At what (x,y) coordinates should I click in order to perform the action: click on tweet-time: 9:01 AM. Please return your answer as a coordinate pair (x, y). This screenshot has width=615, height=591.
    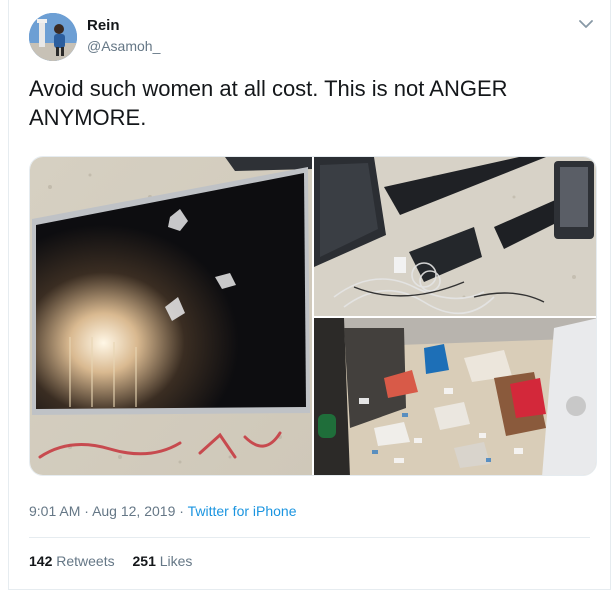
    Looking at the image, I should click on (54, 511).